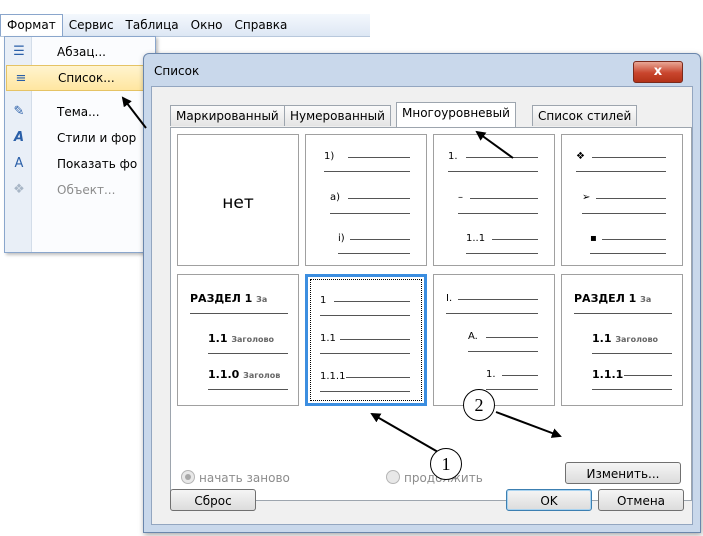 The height and width of the screenshot is (536, 703). What do you see at coordinates (446, 464) in the screenshot?
I see `callout-1: 1` at bounding box center [446, 464].